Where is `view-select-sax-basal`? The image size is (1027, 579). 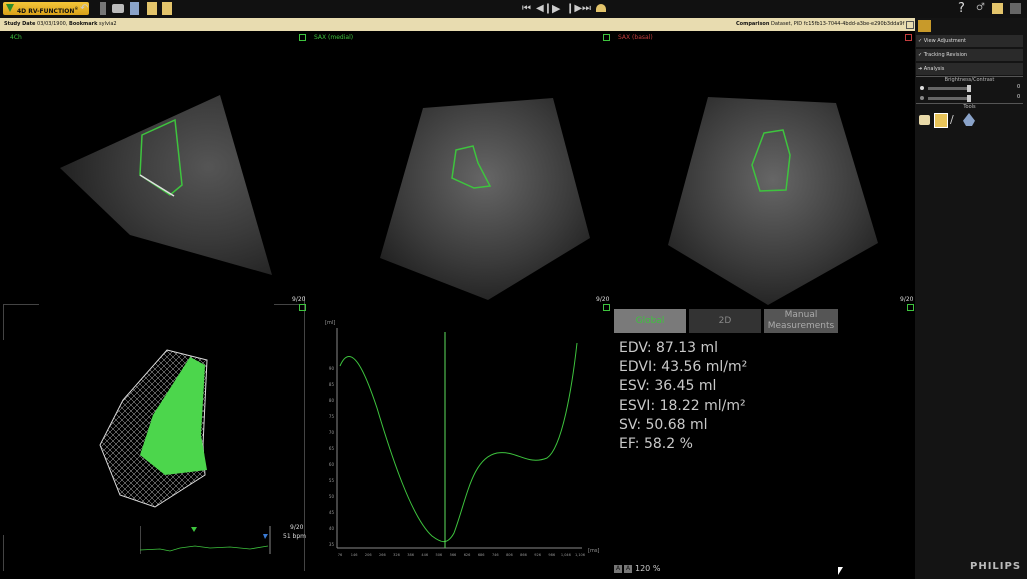 view-select-sax-basal is located at coordinates (908, 37).